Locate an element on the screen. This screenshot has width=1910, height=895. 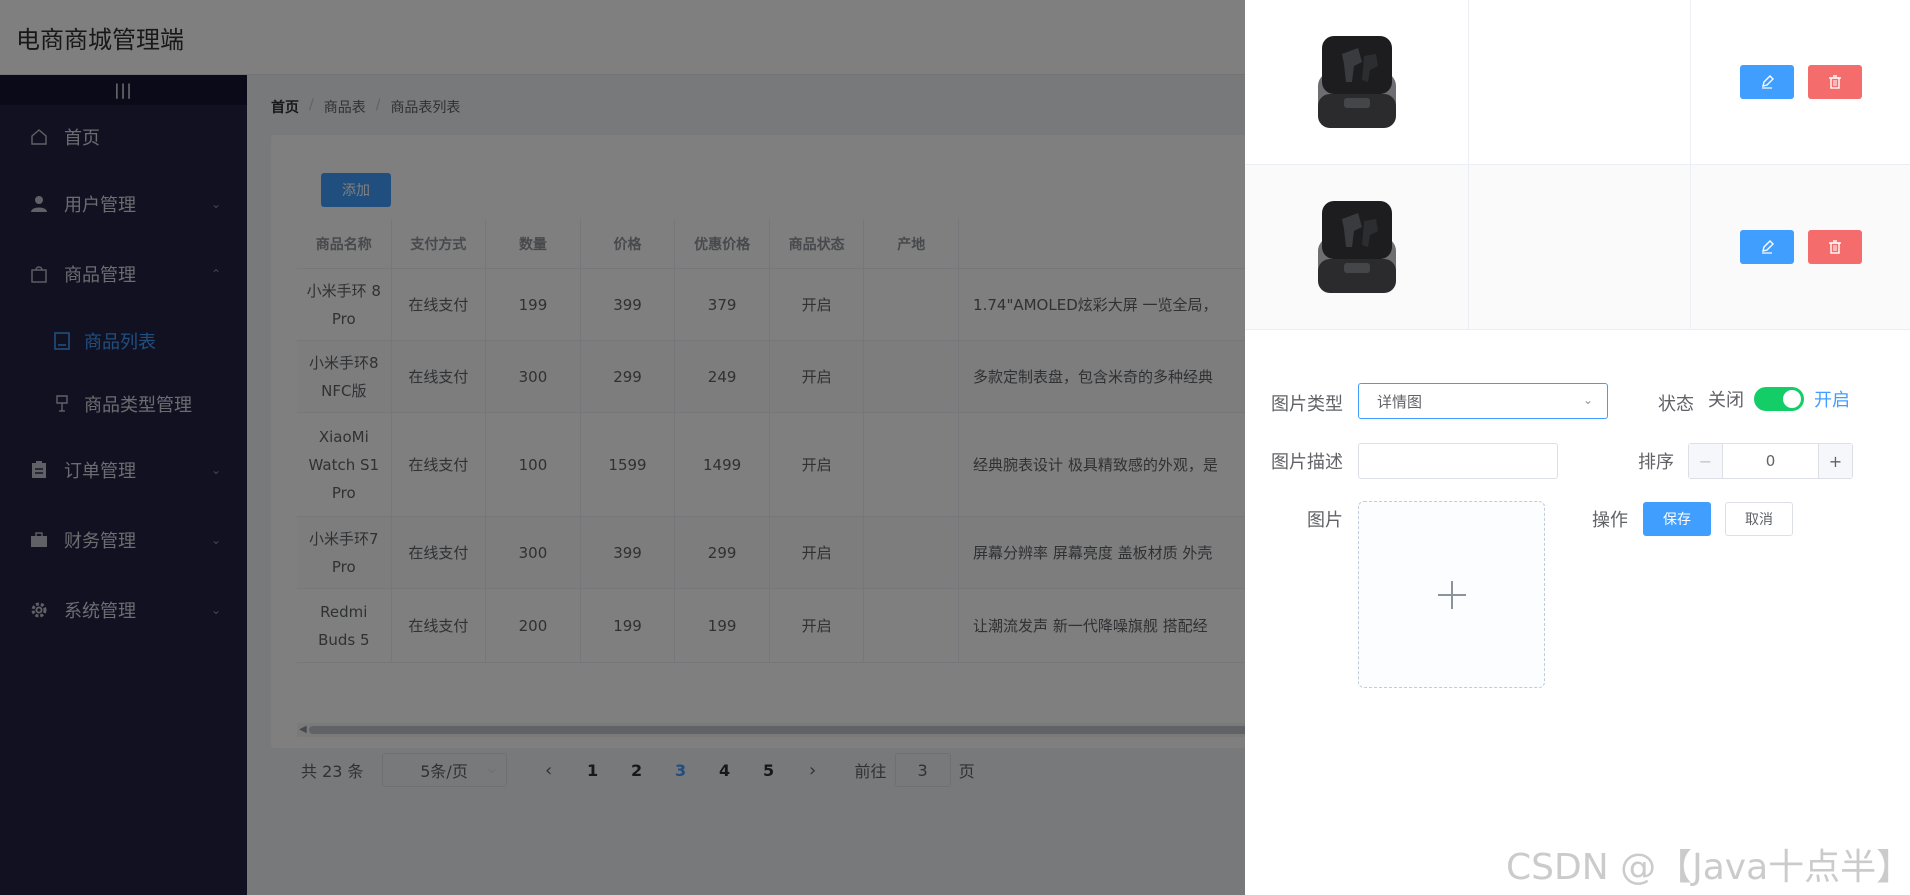
cancel-button: 取消 is located at coordinates (1759, 519).